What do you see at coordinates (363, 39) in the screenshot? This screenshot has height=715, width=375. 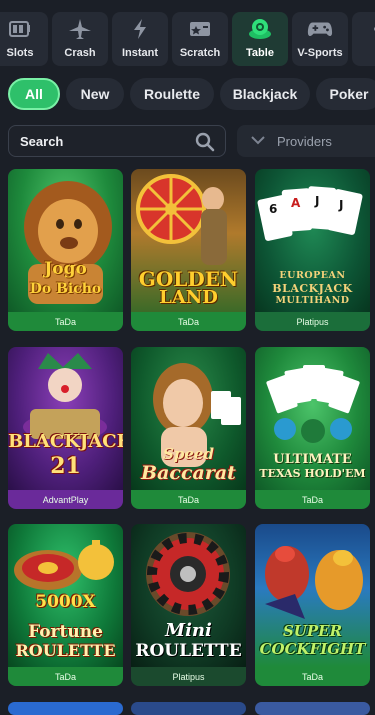 I see `category-other: Ot` at bounding box center [363, 39].